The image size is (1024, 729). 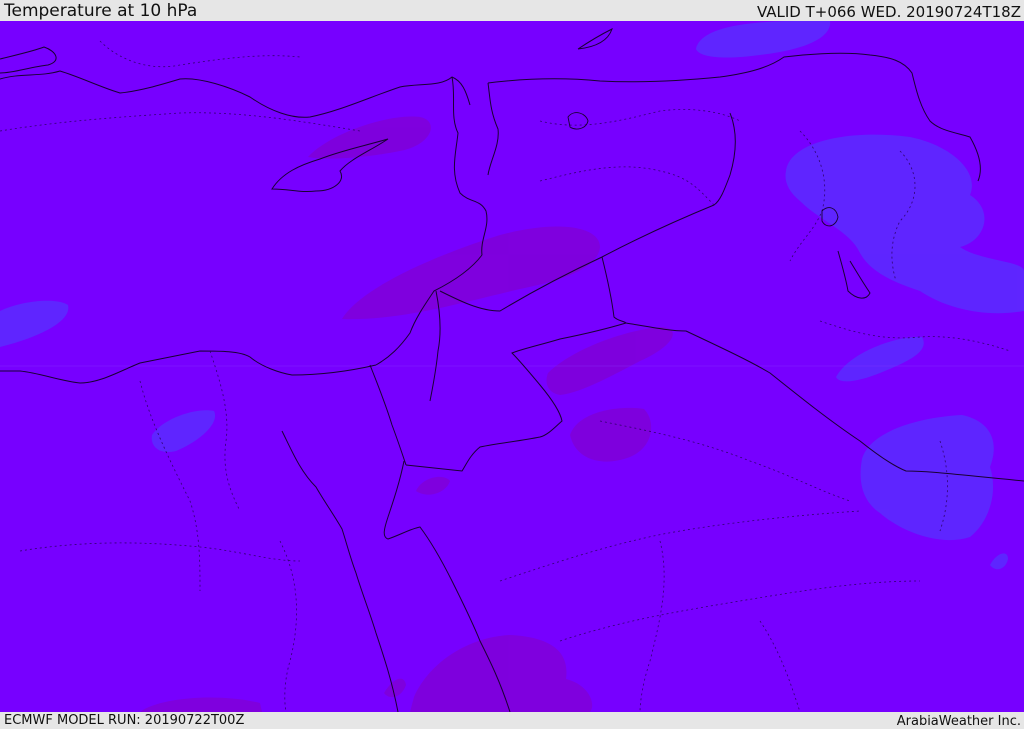 What do you see at coordinates (958, 721) in the screenshot?
I see `credit: ArabiaWeather Inc.` at bounding box center [958, 721].